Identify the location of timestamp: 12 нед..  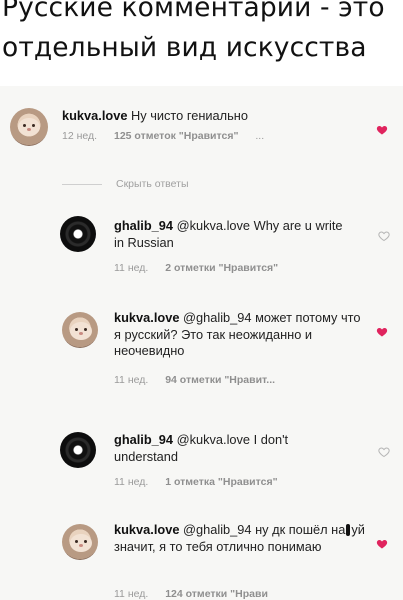
(80, 136).